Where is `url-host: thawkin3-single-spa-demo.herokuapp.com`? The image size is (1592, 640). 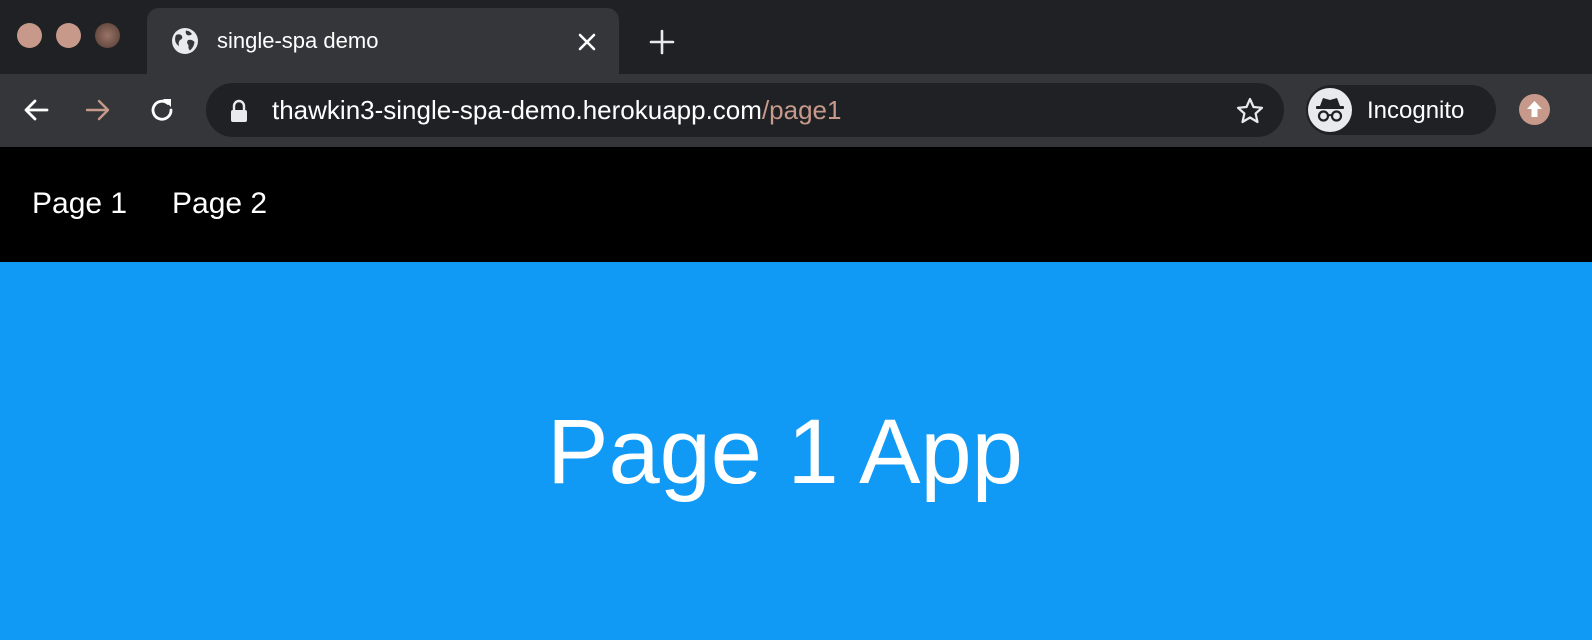 url-host: thawkin3-single-spa-demo.herokuapp.com is located at coordinates (517, 110).